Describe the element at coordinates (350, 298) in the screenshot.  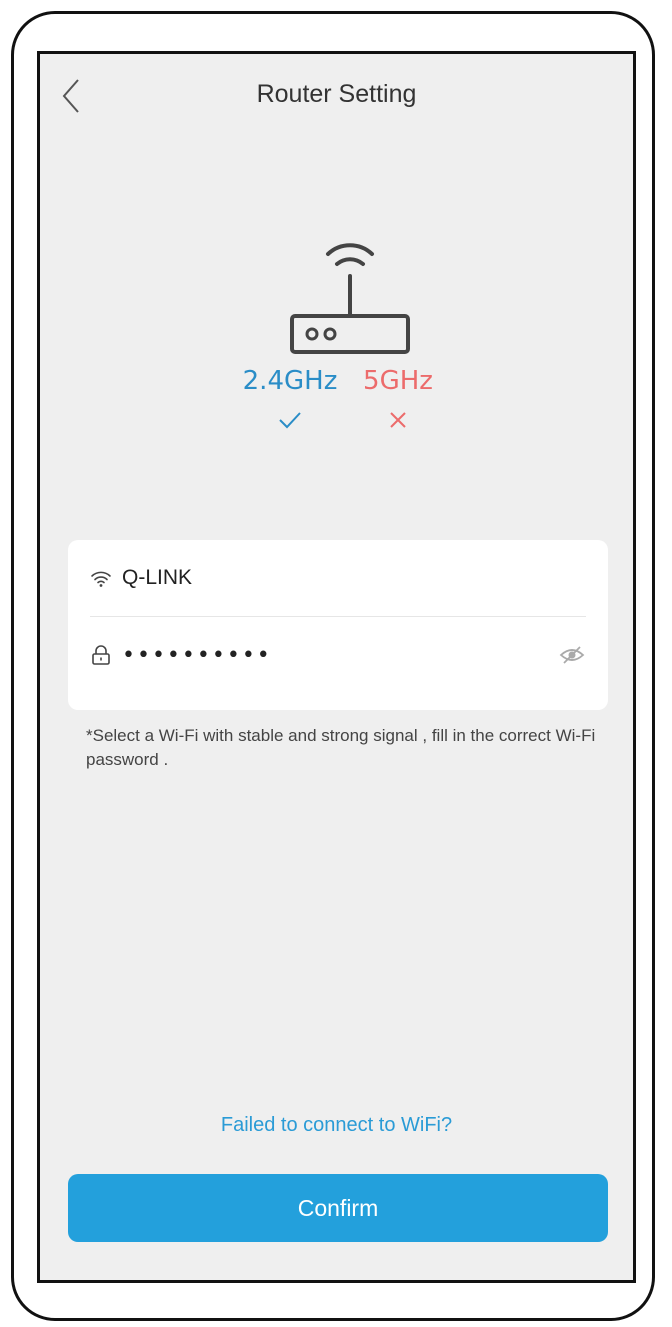
I see `router-icon` at that location.